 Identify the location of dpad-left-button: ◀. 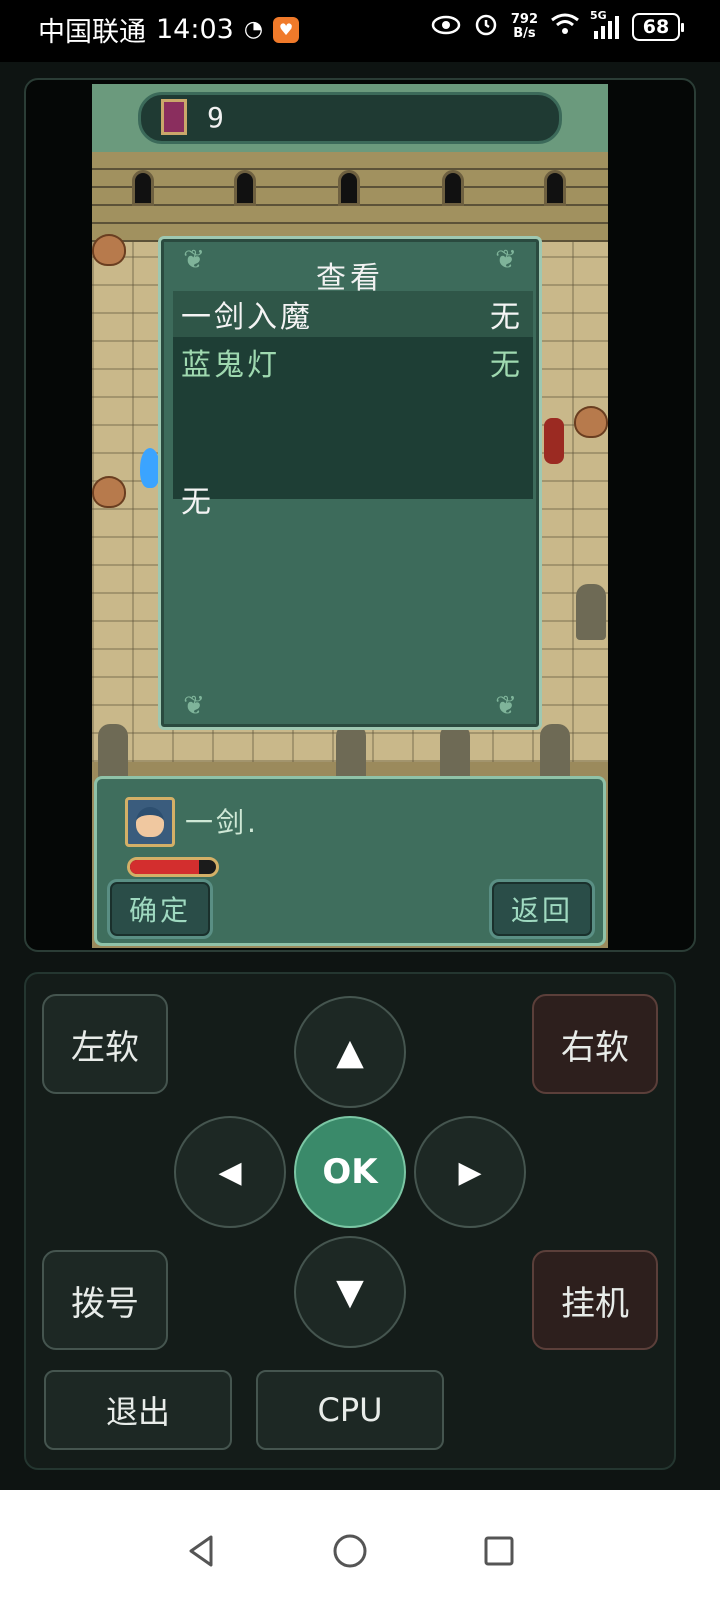
(230, 1172).